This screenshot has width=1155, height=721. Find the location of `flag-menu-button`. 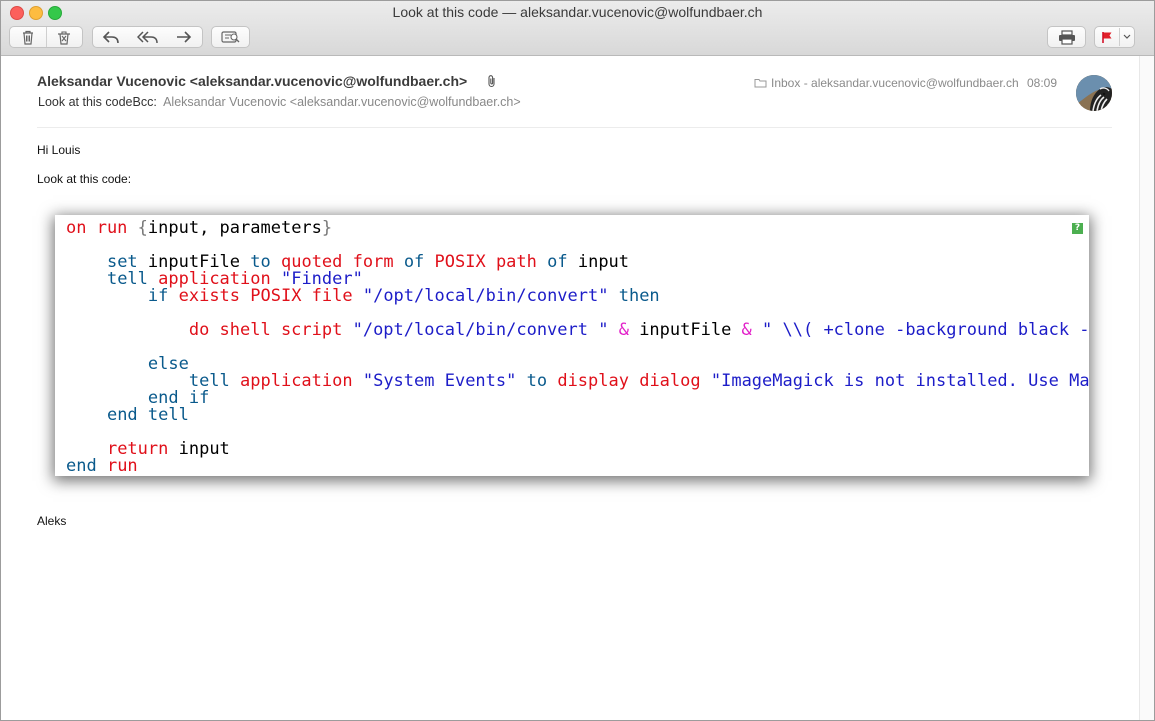

flag-menu-button is located at coordinates (1127, 37).